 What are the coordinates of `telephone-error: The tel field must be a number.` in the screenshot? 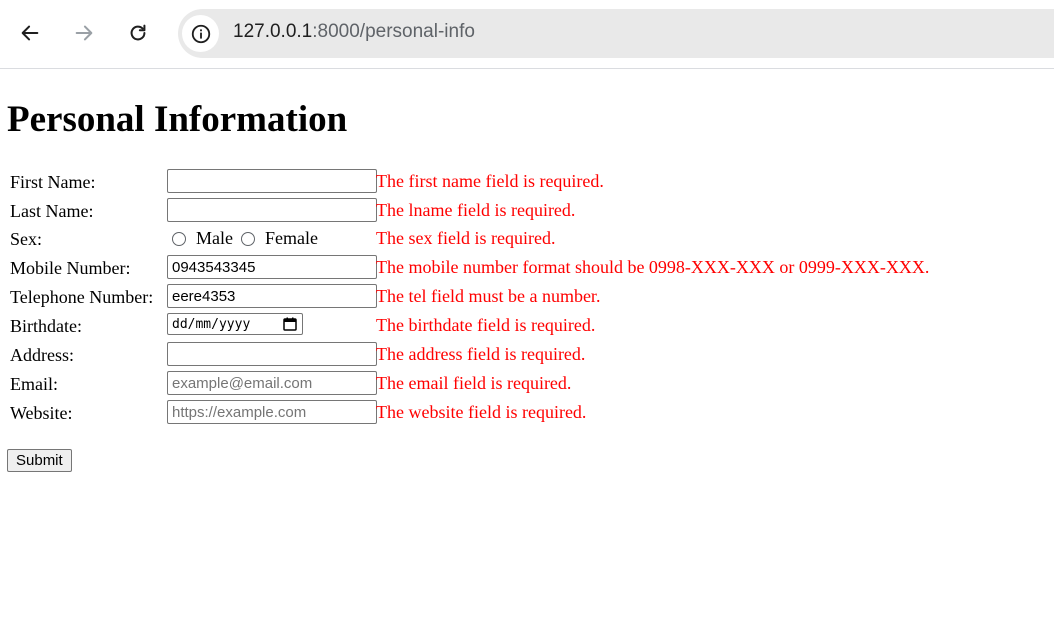 It's located at (488, 296).